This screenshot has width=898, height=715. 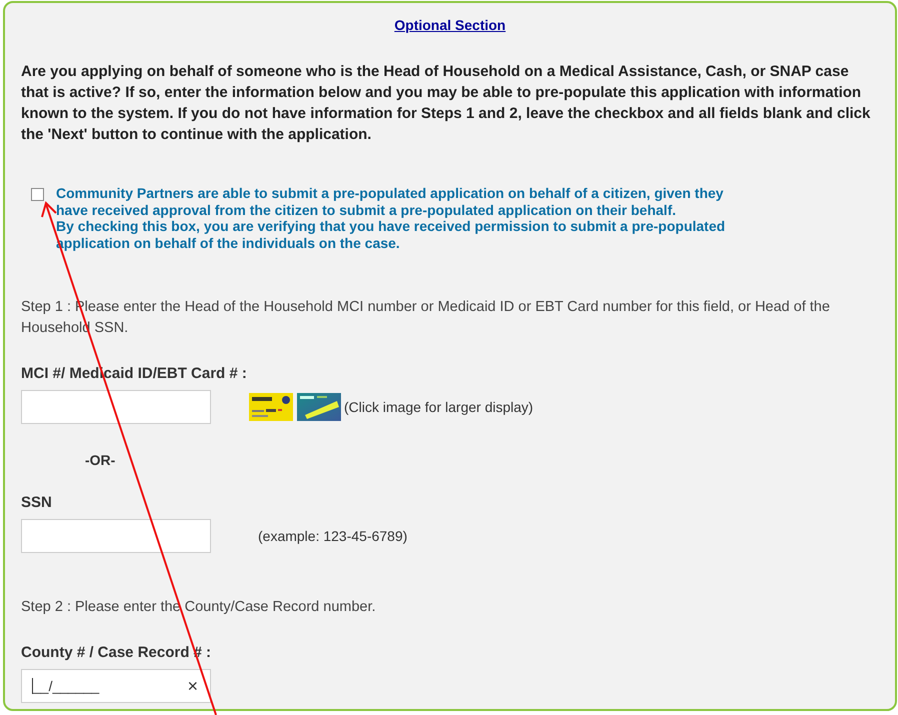 What do you see at coordinates (116, 686) in the screenshot?
I see `input-field: __/______ ×` at bounding box center [116, 686].